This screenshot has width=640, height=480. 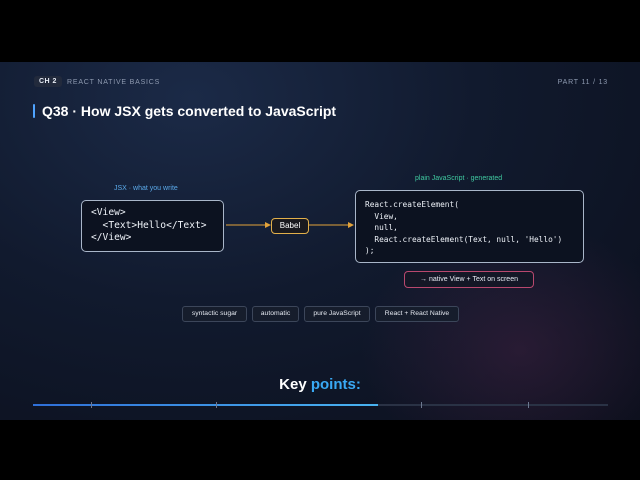 I want to click on javascript-line: React.createElement(Text, null, 'Hello'), so click(x=464, y=239).